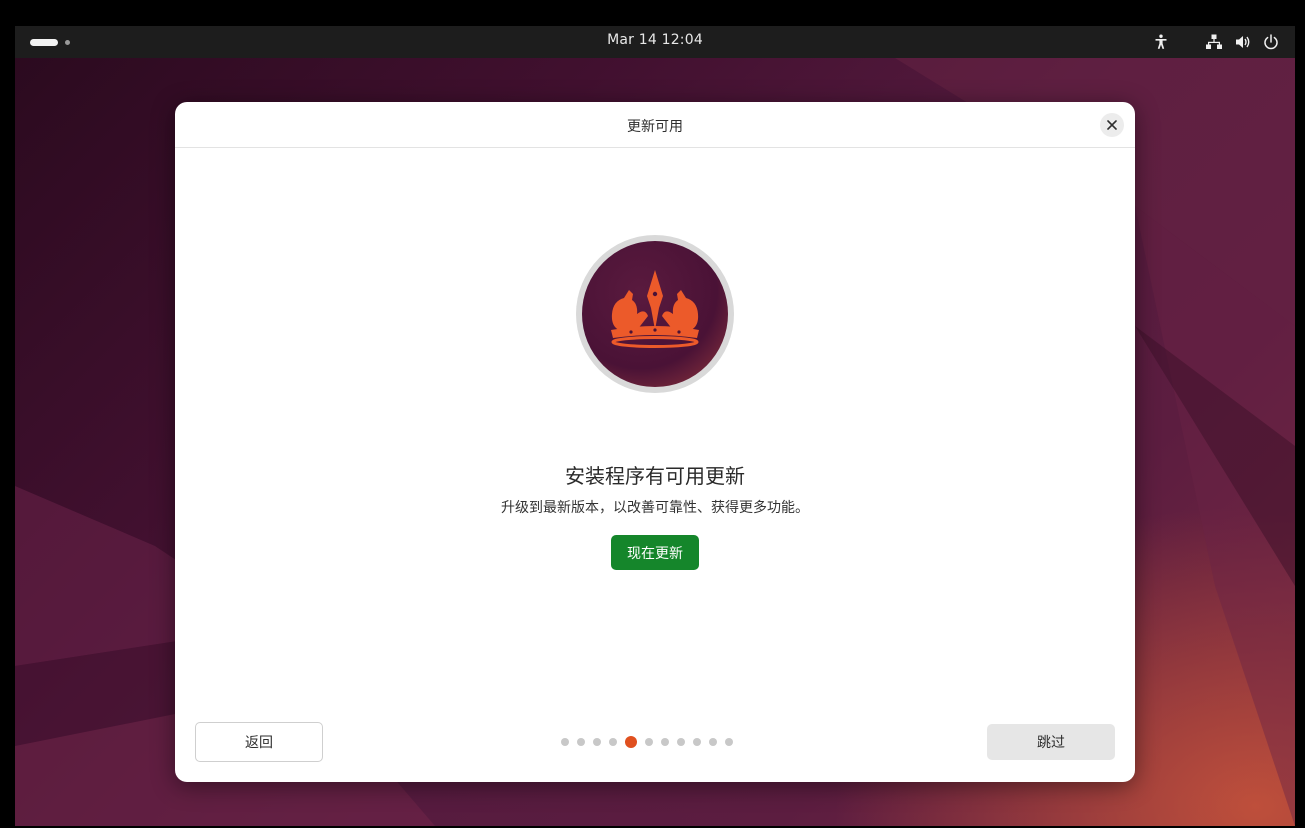  I want to click on description: 升级到最新版本，以改善可靠性、获得更多功能。, so click(655, 508).